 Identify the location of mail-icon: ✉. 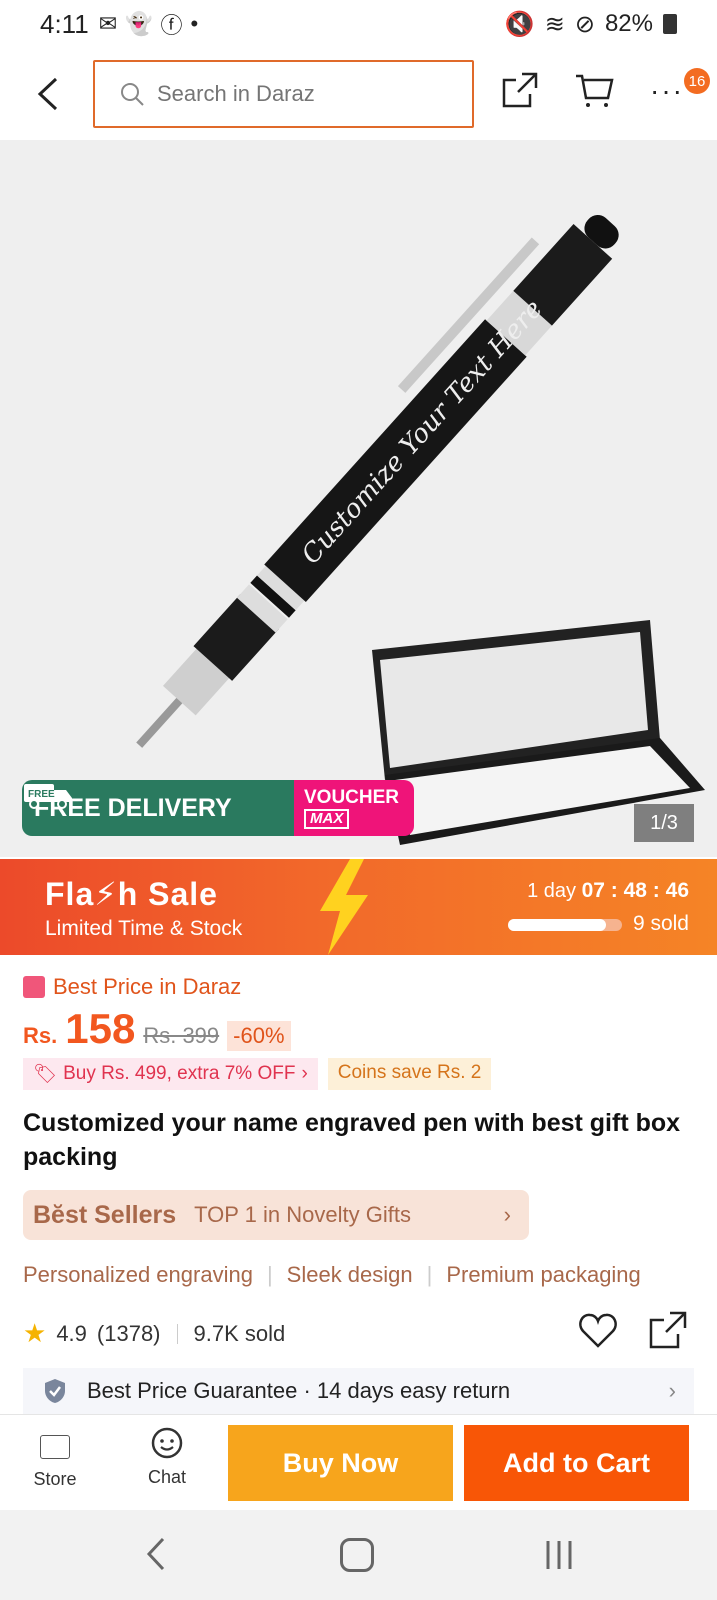
(108, 23).